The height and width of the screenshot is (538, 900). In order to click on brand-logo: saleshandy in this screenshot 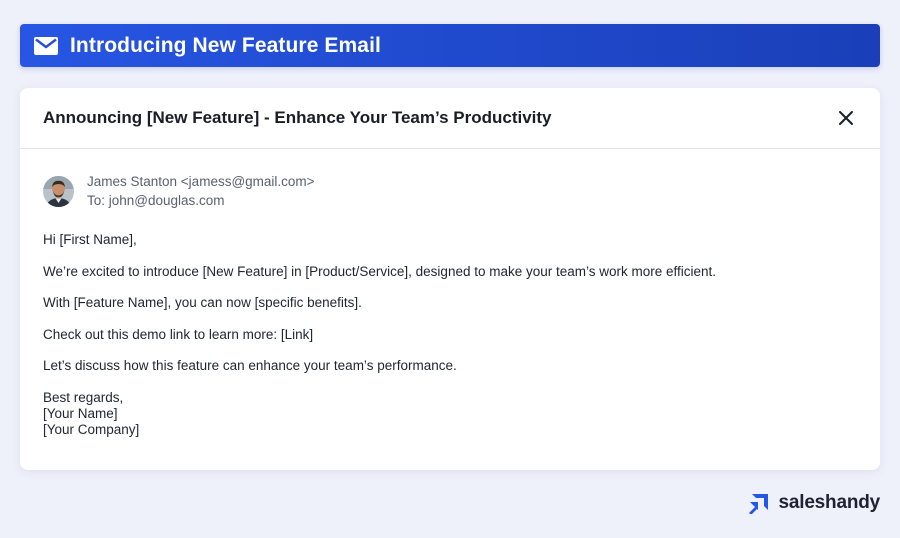, I will do `click(814, 503)`.